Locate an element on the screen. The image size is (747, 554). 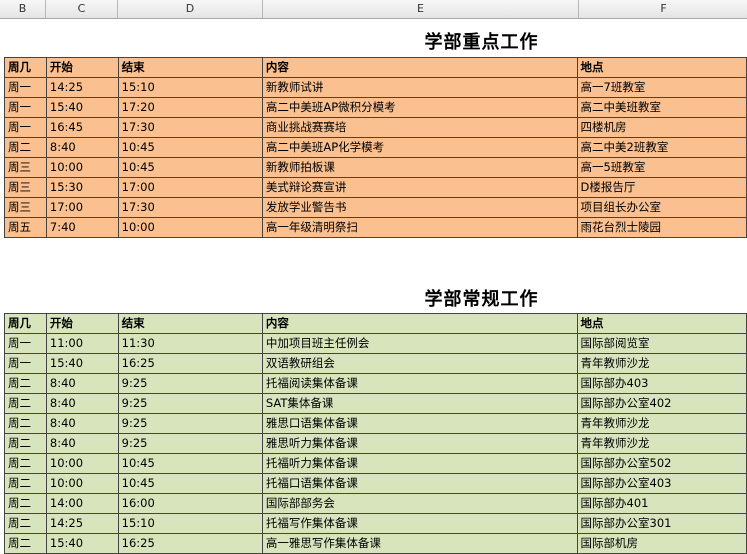
cell-place: 高一5班教室 is located at coordinates (661, 167).